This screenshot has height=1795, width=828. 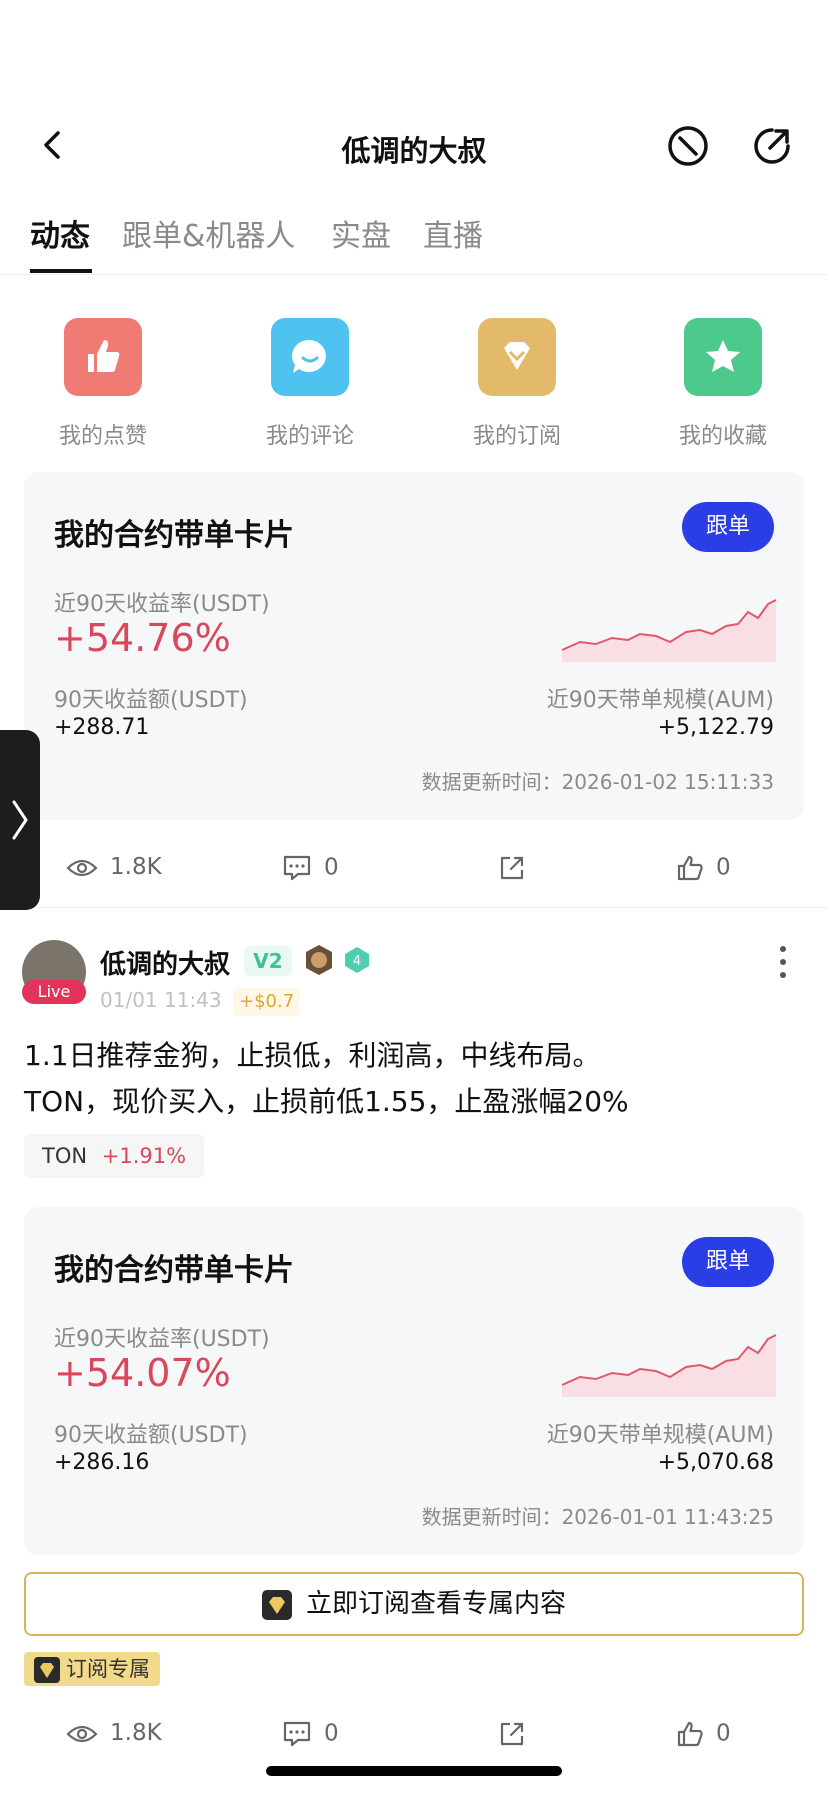 What do you see at coordinates (414, 145) in the screenshot?
I see `top-nav: 低调的大叔` at bounding box center [414, 145].